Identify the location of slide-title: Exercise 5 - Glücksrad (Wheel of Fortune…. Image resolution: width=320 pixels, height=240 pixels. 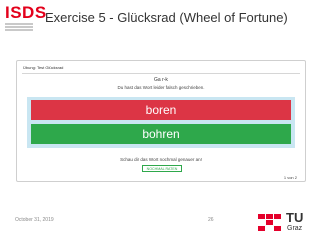
(166, 17).